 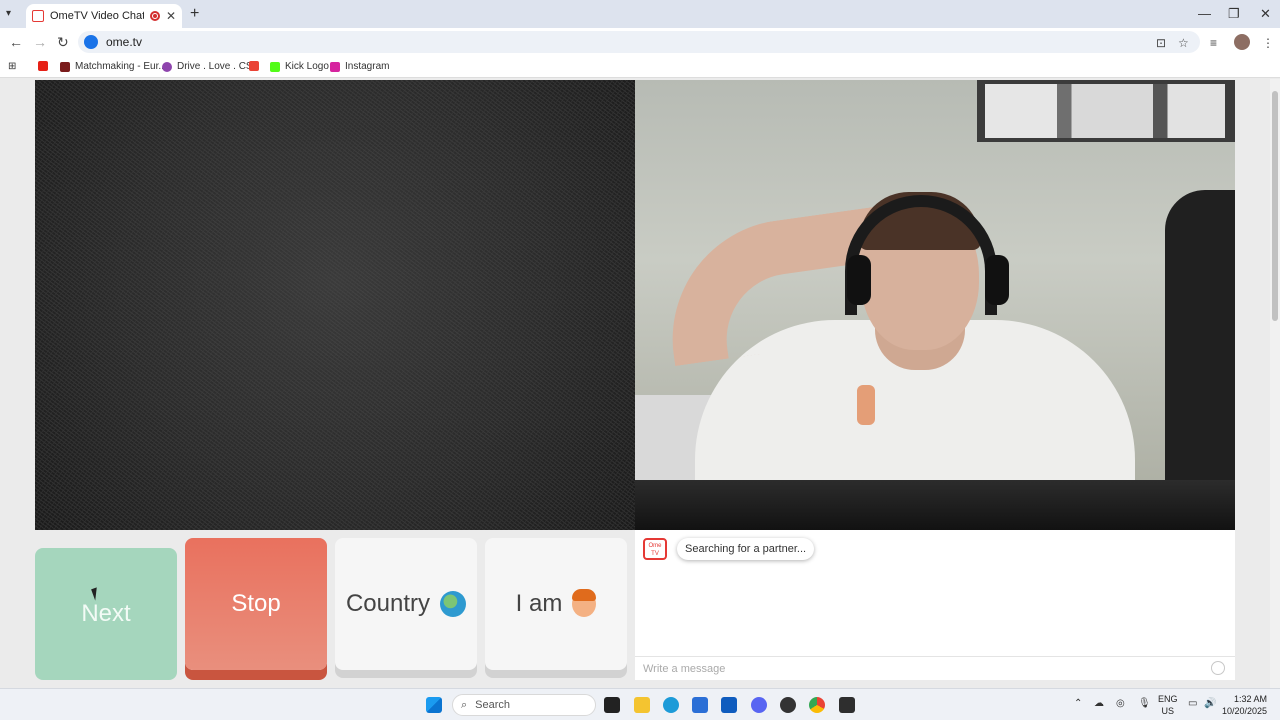 What do you see at coordinates (1168, 705) in the screenshot?
I see `language-indicator: ENG US` at bounding box center [1168, 705].